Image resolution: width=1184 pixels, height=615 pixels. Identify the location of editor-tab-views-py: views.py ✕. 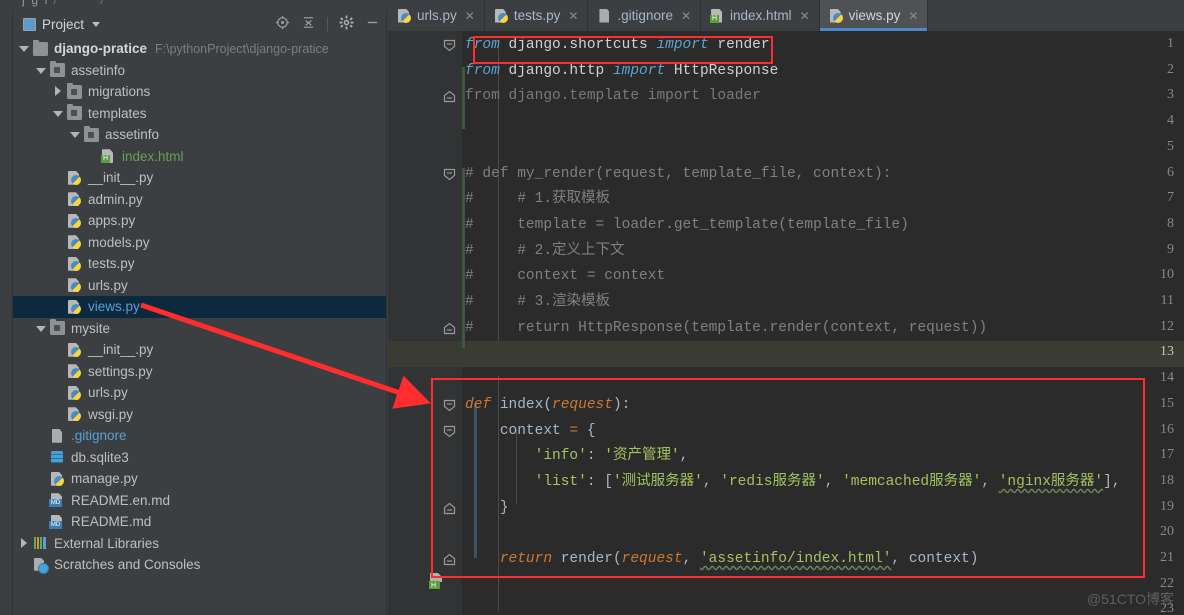
(874, 15).